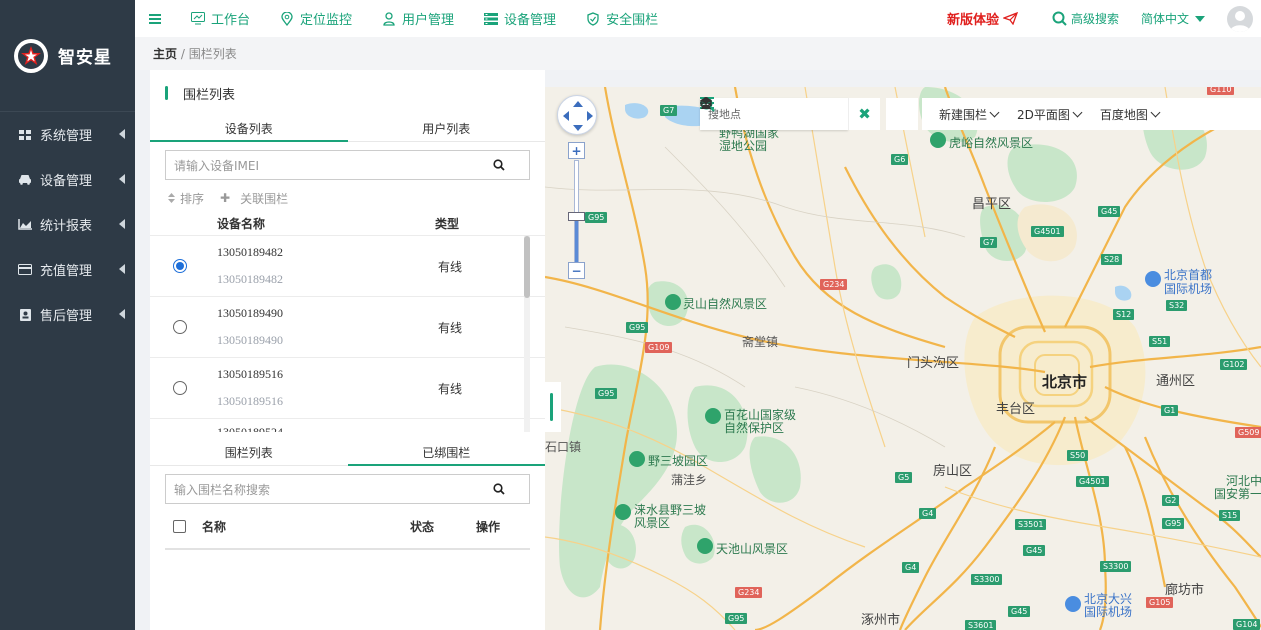 Image resolution: width=1261 pixels, height=630 pixels. Describe the element at coordinates (67, 314) in the screenshot. I see `sidebar-item-aftersales: 售后管理` at that location.